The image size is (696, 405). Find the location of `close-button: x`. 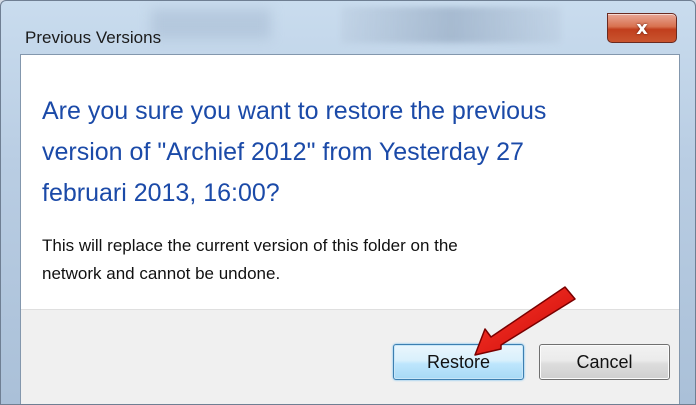

close-button: x is located at coordinates (642, 28).